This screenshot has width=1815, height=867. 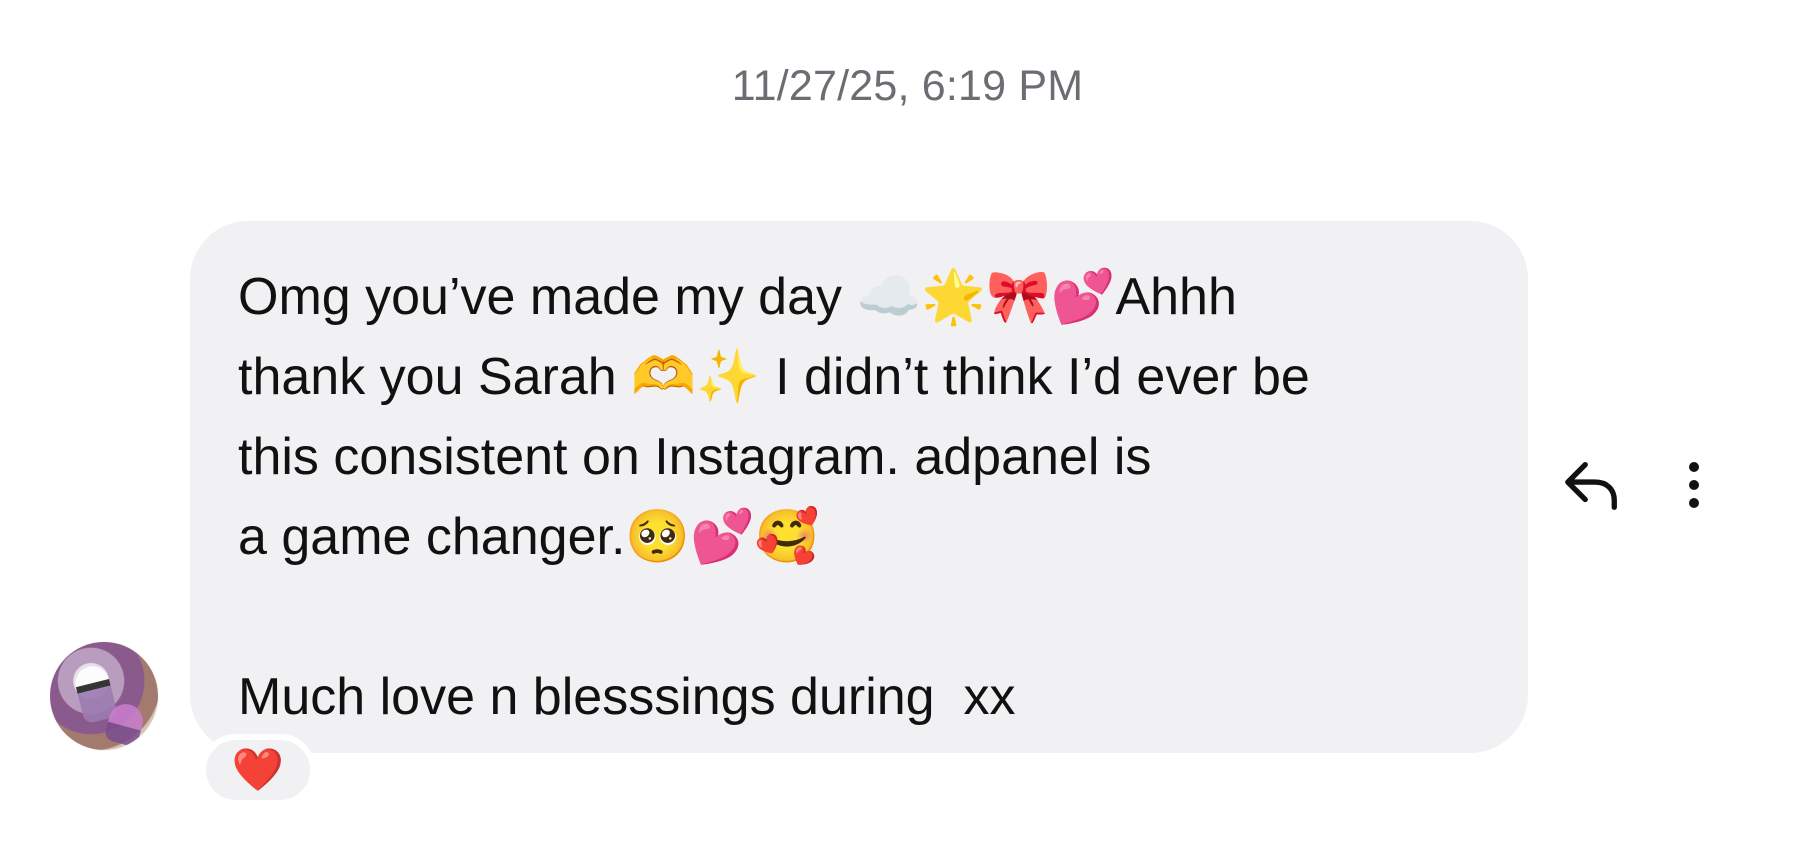 I want to click on more-vertical-icon, so click(x=1694, y=485).